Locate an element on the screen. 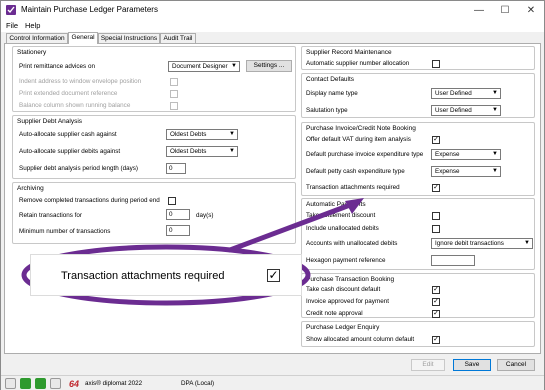  callout-box: Transaction attachments required ✓ is located at coordinates (166, 275).